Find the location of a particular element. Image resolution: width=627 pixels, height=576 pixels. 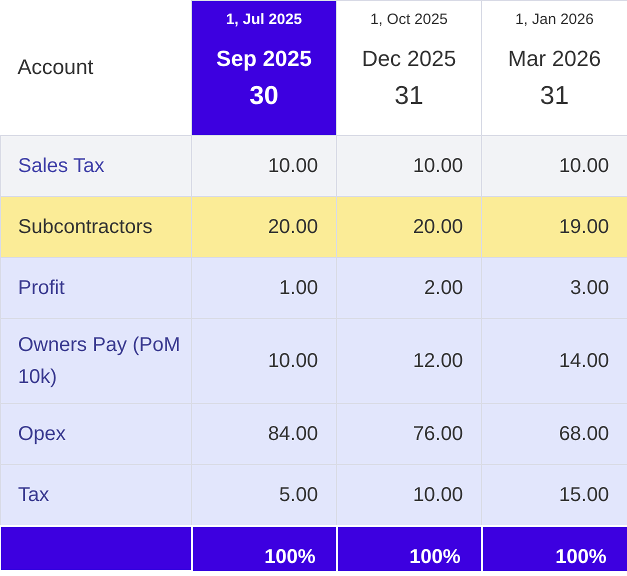

period-header: 1, Jul 2025 Sep 2025 30 is located at coordinates (264, 68).